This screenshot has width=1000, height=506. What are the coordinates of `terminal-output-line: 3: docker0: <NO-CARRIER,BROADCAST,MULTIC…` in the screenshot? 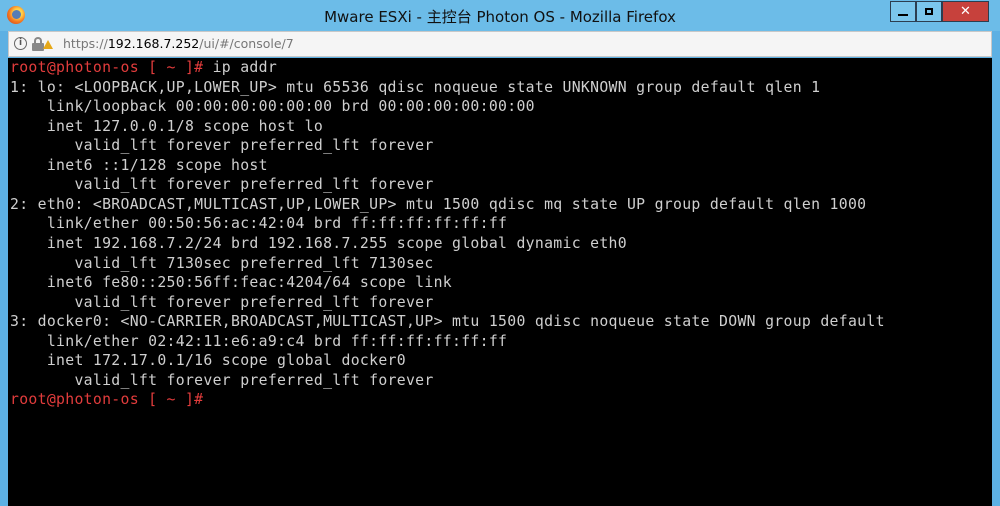 It's located at (447, 322).